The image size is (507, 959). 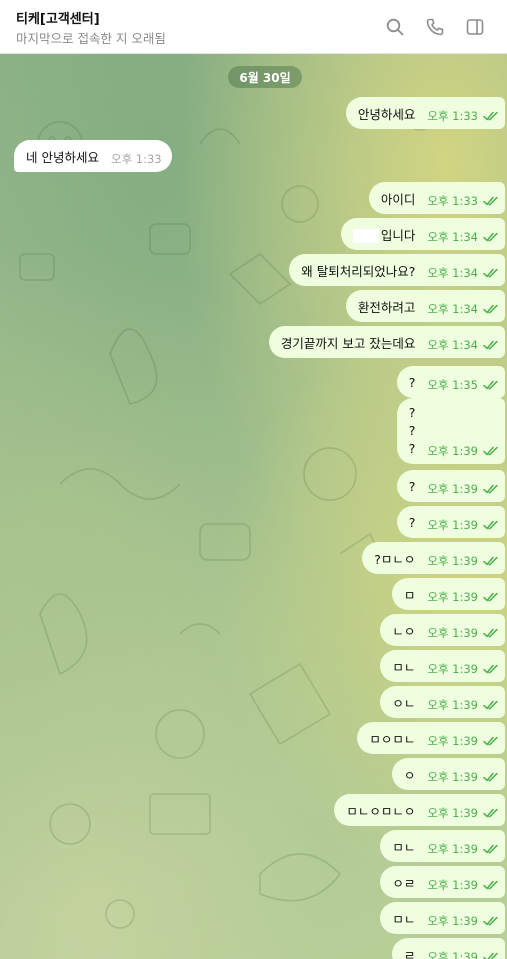 I want to click on outgoing-message: ㅁㄴㅇㅁㄴㅇ 오후 1:39, so click(x=419, y=810).